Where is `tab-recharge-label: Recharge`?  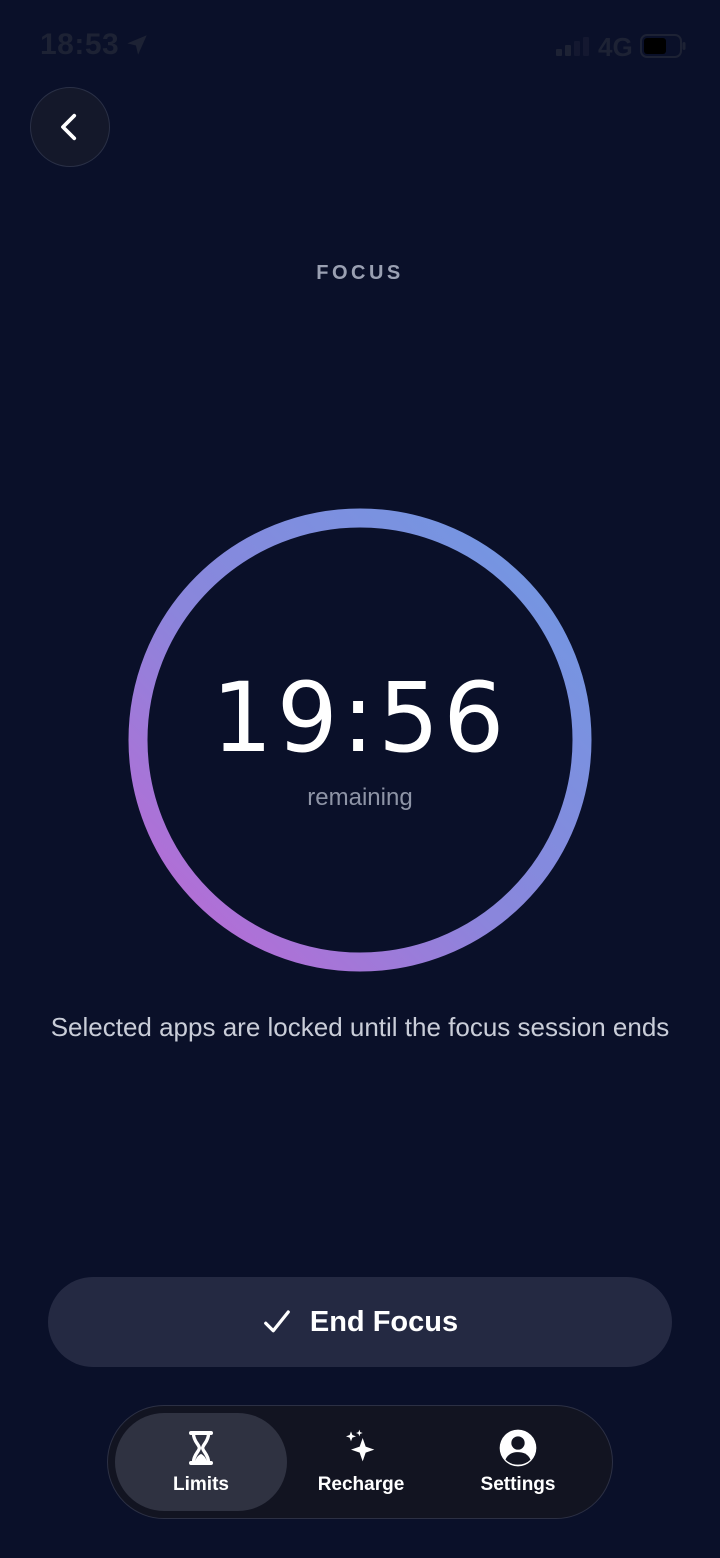
tab-recharge-label: Recharge is located at coordinates (361, 1484).